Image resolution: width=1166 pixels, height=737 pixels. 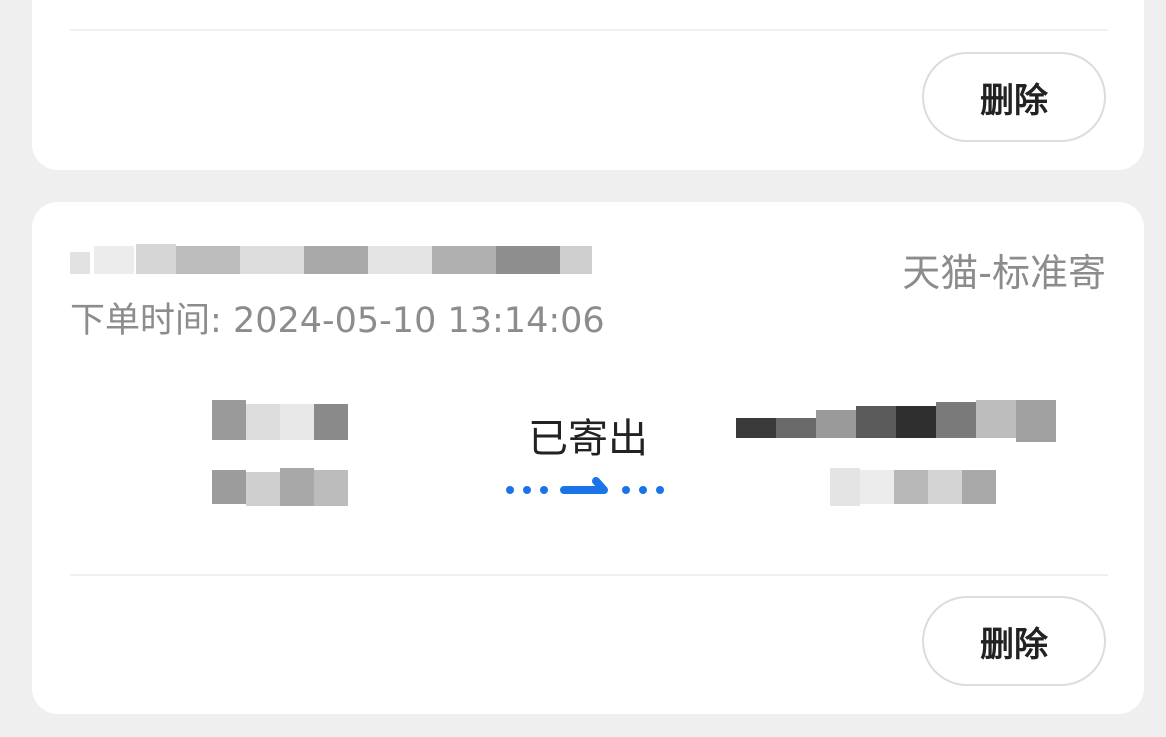 What do you see at coordinates (146, 321) in the screenshot?
I see `order-time-label: 下单时间:` at bounding box center [146, 321].